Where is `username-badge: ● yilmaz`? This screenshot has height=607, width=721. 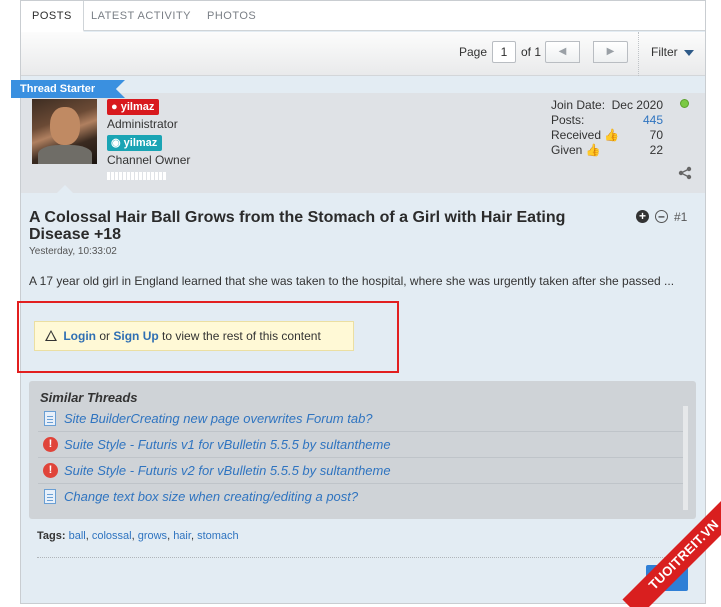
username-badge: ● yilmaz is located at coordinates (133, 107).